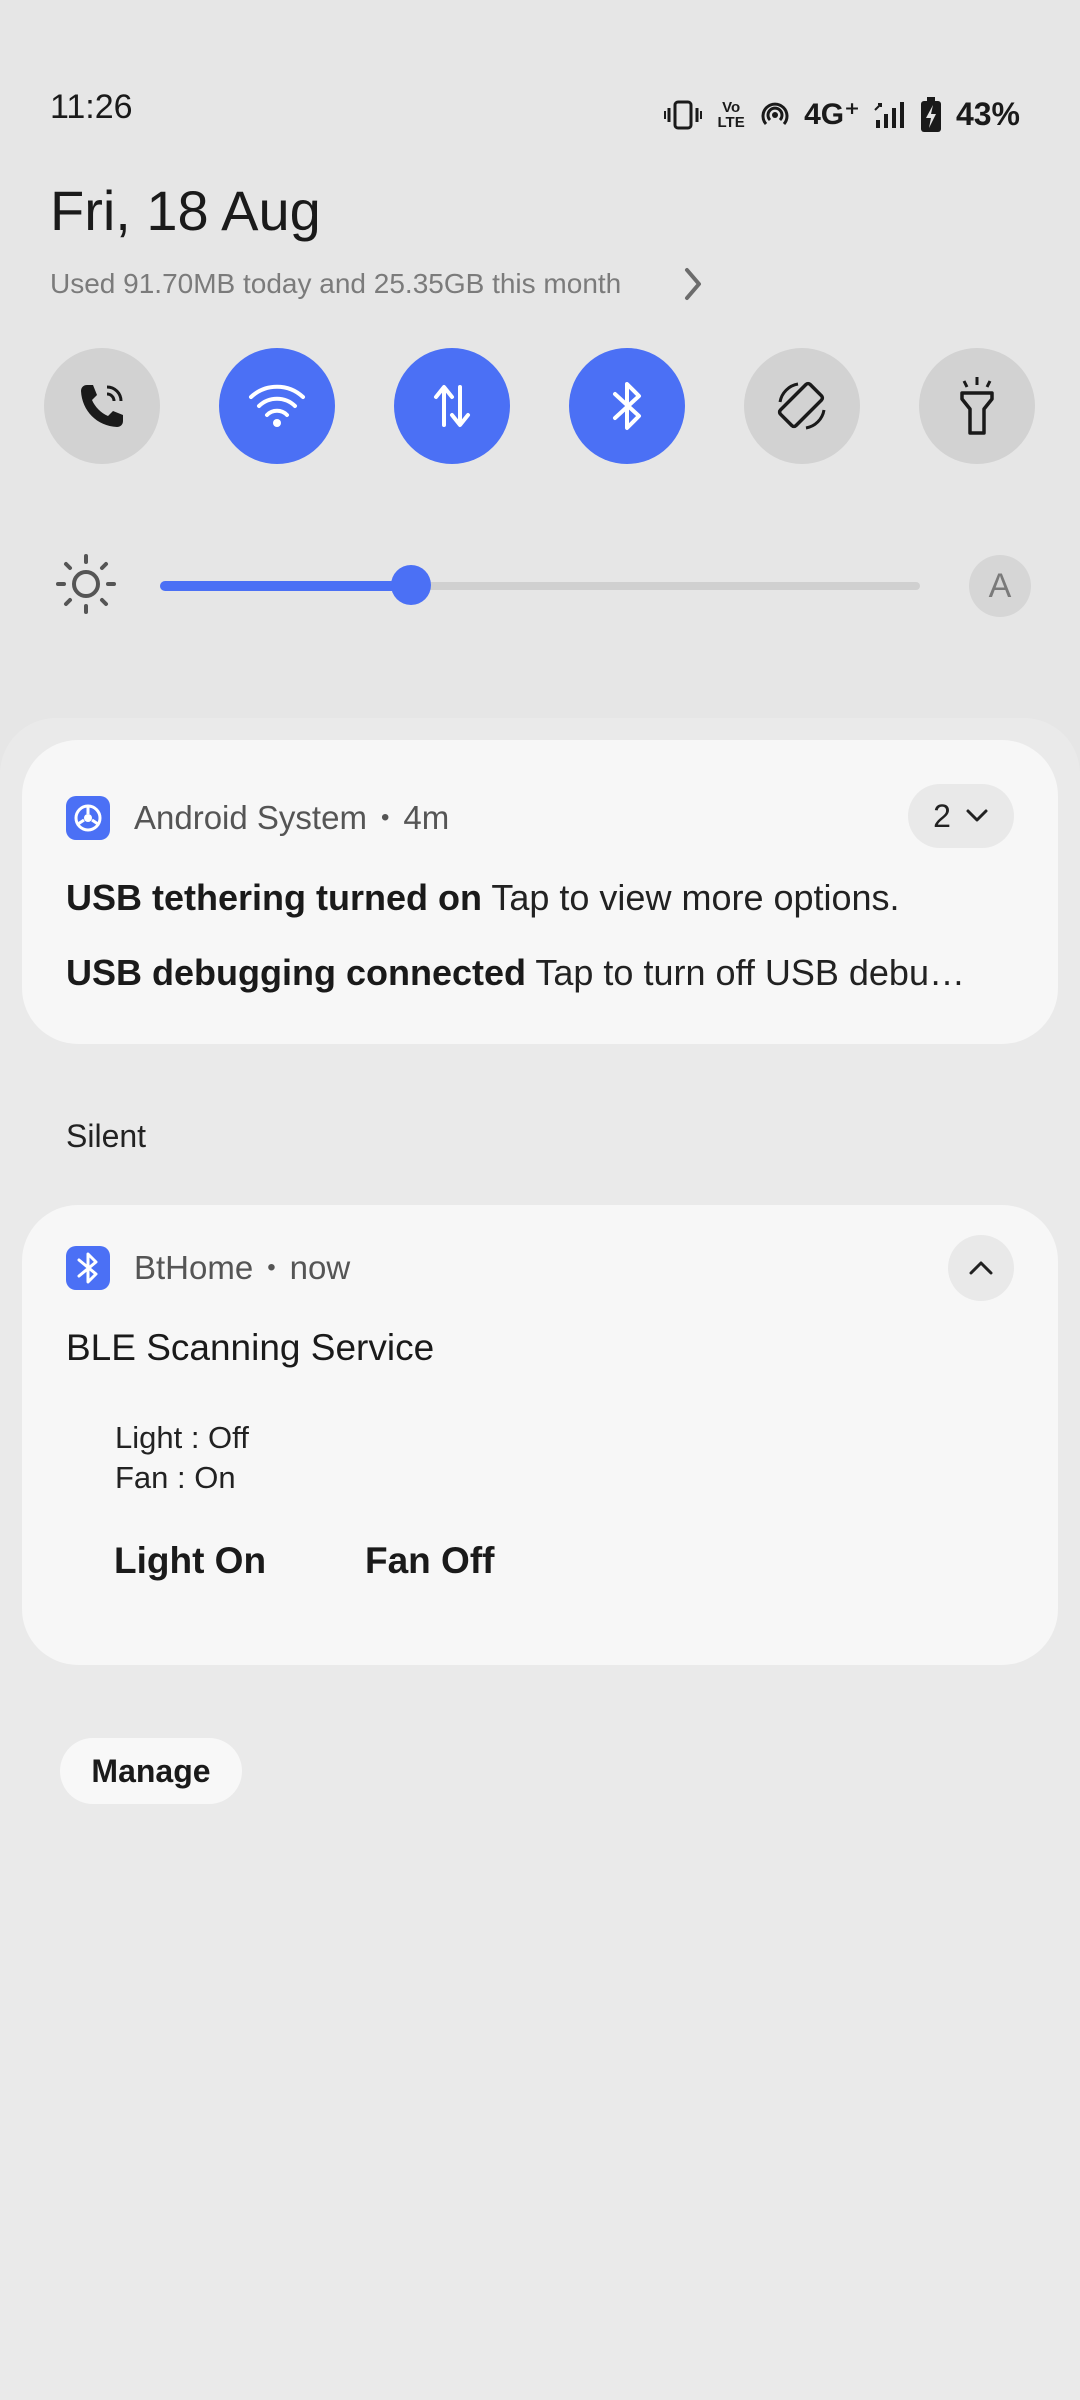 Image resolution: width=1080 pixels, height=2400 pixels. Describe the element at coordinates (961, 816) in the screenshot. I see `expand-group-button: 2` at that location.